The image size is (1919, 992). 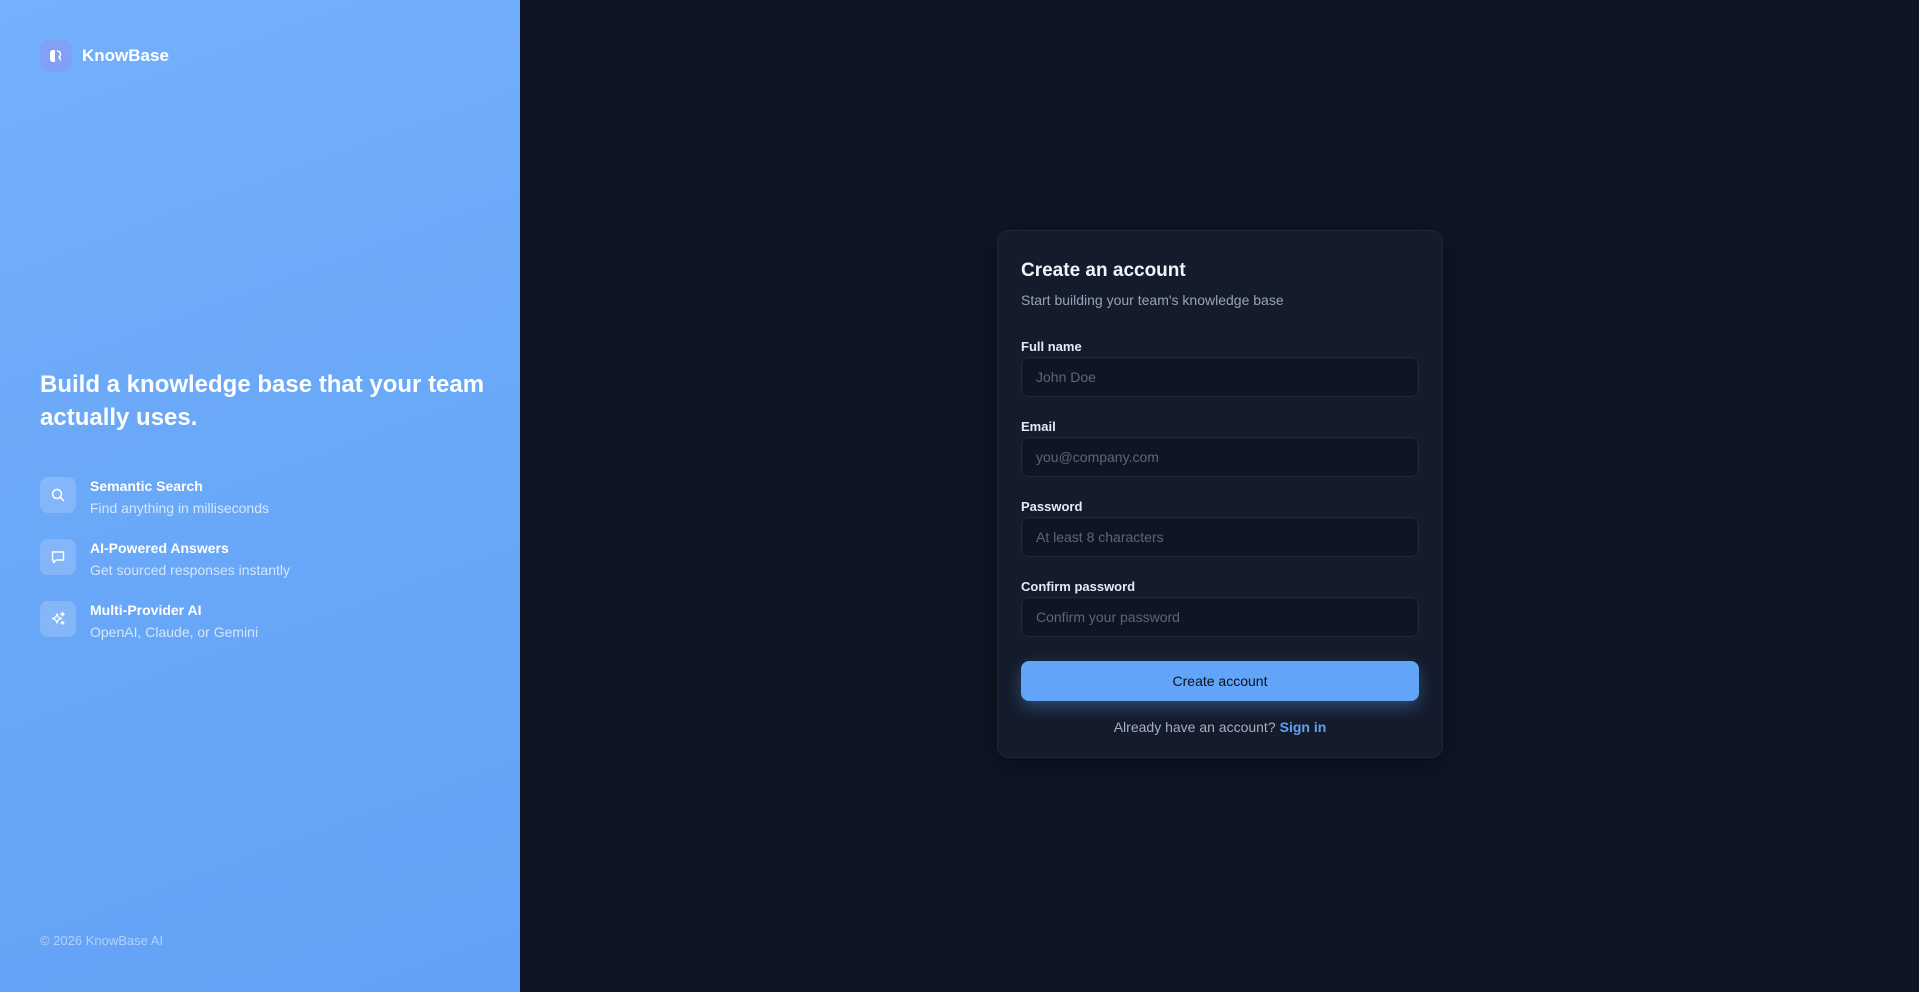 What do you see at coordinates (1052, 506) in the screenshot?
I see `password-label: Password` at bounding box center [1052, 506].